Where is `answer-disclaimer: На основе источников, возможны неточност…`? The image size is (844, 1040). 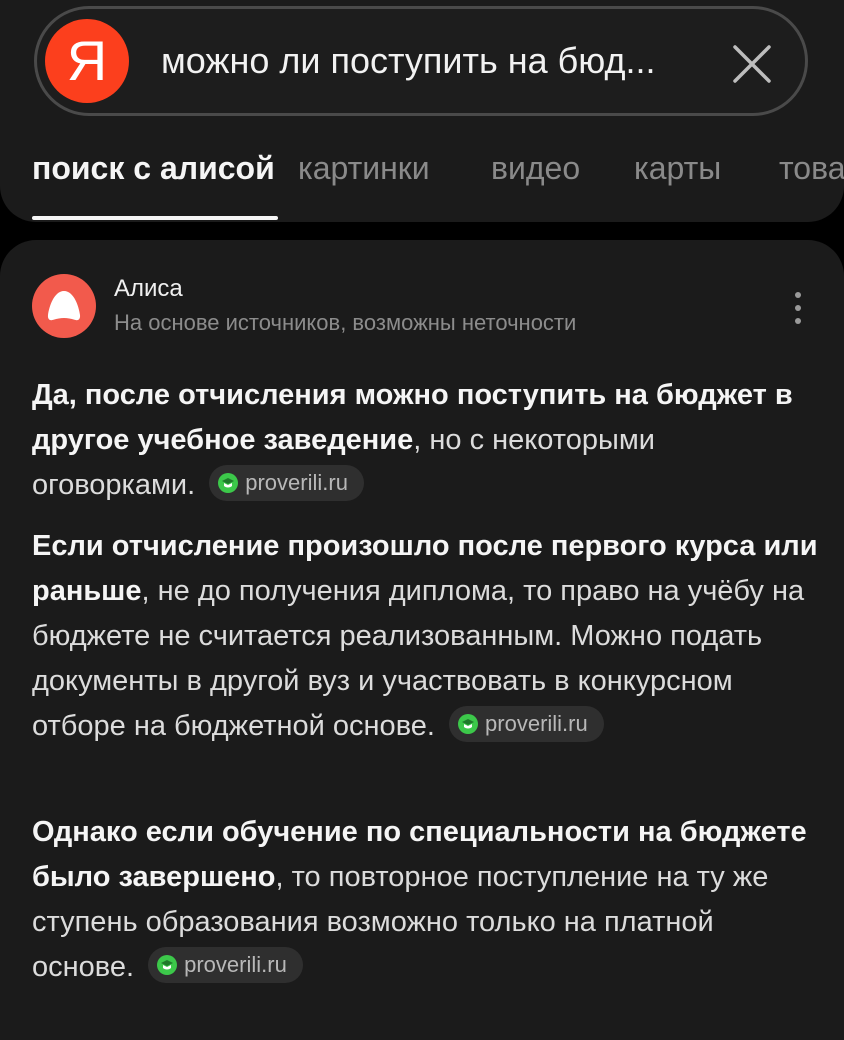 answer-disclaimer: На основе источников, возможны неточност… is located at coordinates (345, 322).